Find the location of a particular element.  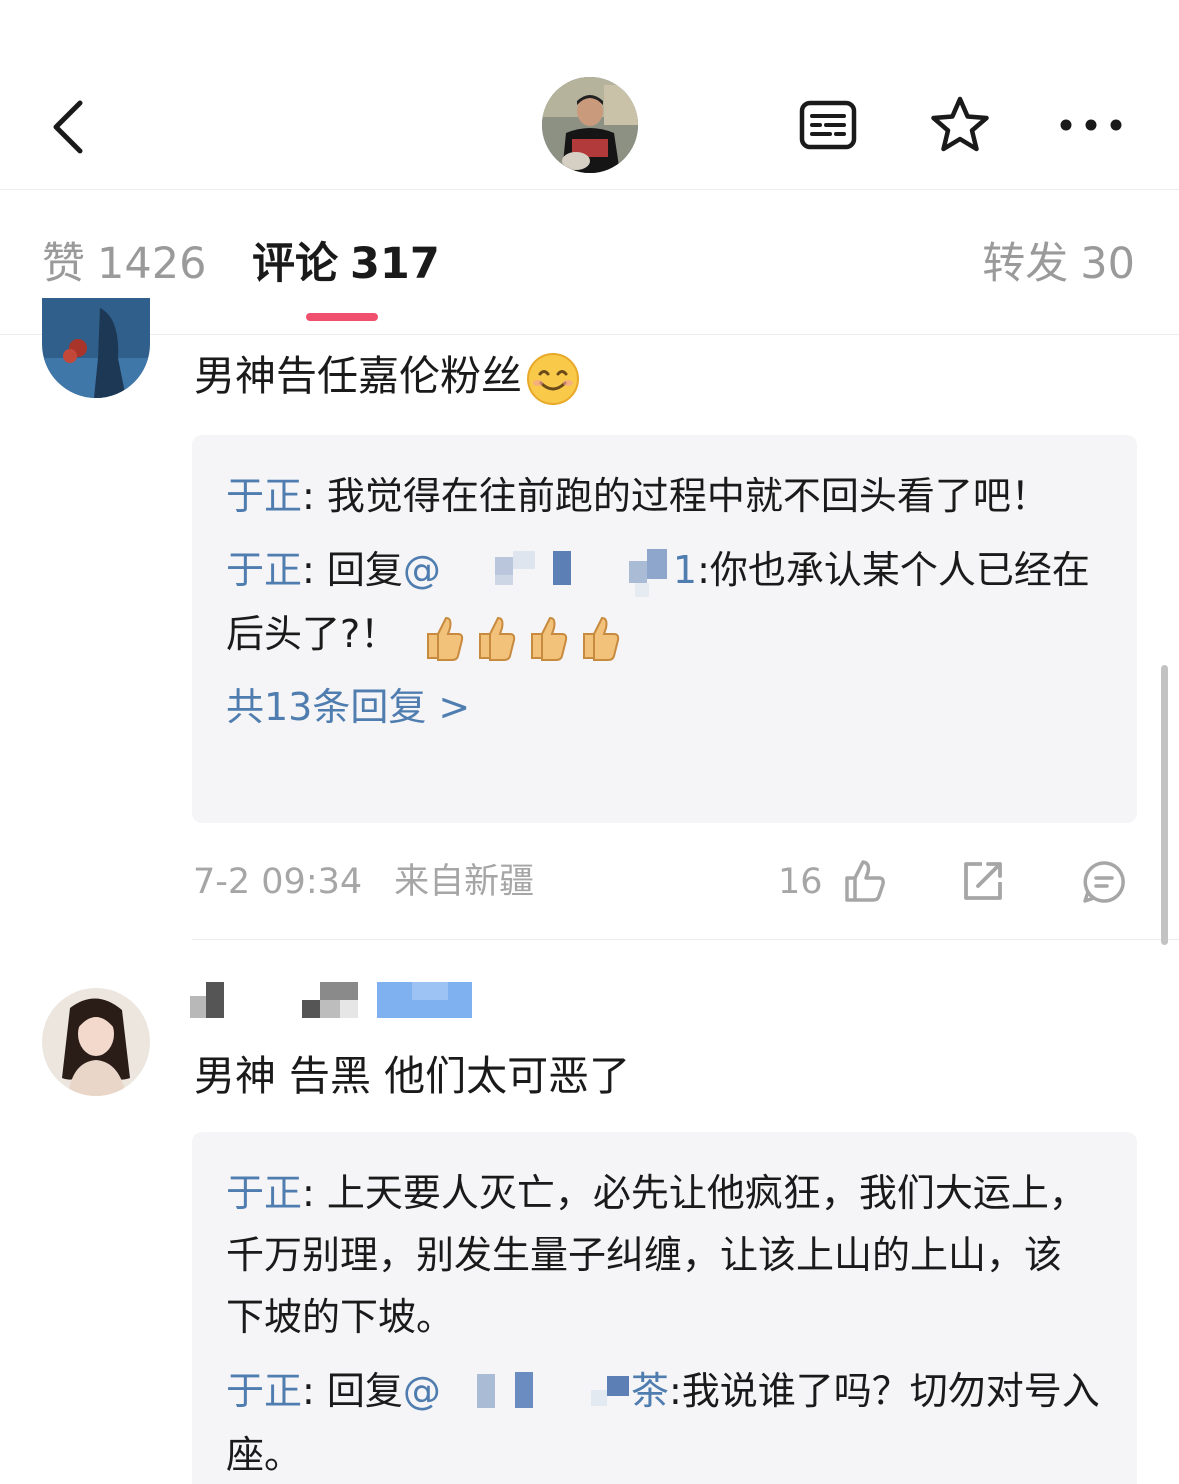

back-button is located at coordinates (68, 127).